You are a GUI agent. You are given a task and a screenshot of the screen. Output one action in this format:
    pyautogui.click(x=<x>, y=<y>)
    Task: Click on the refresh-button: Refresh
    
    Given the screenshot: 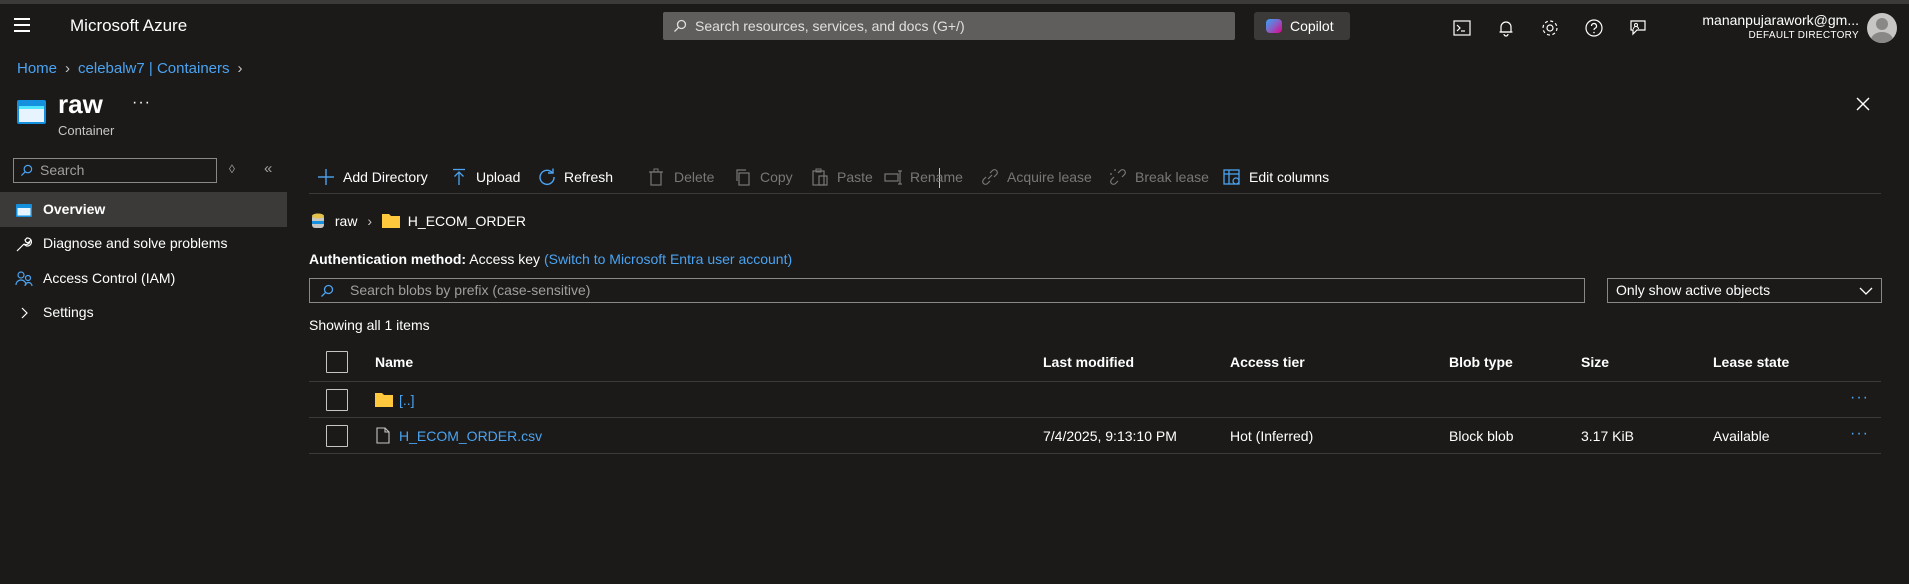 What is the action you would take?
    pyautogui.click(x=575, y=177)
    